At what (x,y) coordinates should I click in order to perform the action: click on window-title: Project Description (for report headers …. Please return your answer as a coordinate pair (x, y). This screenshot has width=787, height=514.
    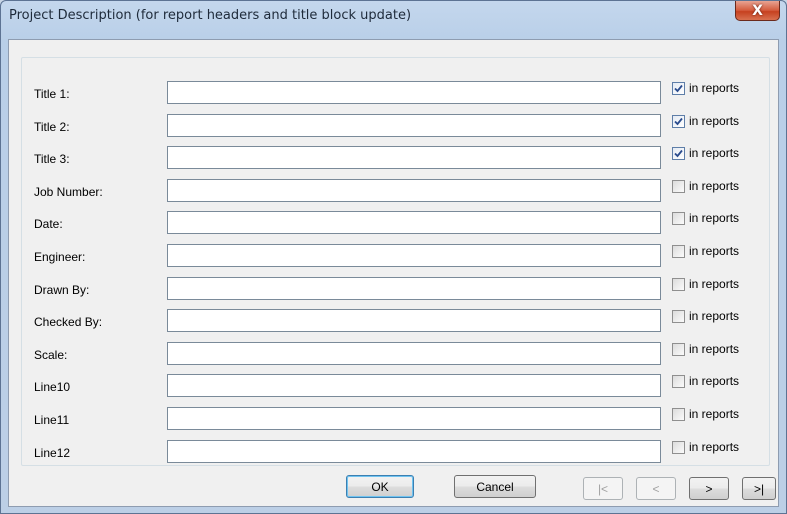
    Looking at the image, I should click on (210, 15).